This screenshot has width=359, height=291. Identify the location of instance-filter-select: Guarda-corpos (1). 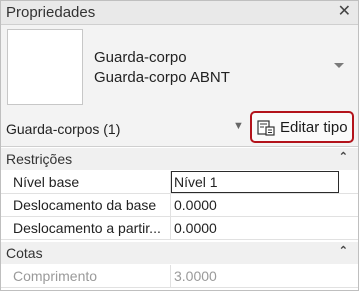
(63, 129).